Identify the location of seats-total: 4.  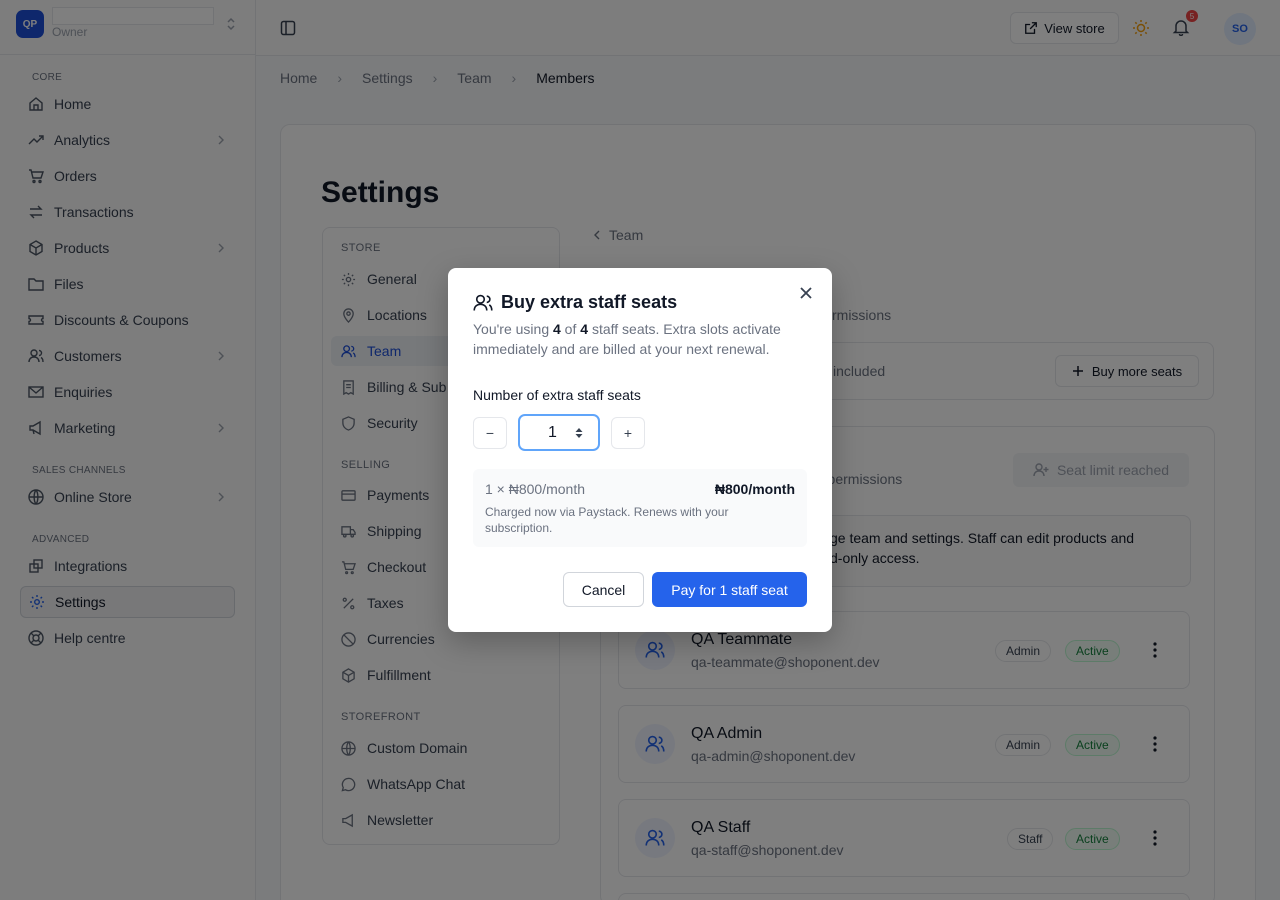
(584, 329).